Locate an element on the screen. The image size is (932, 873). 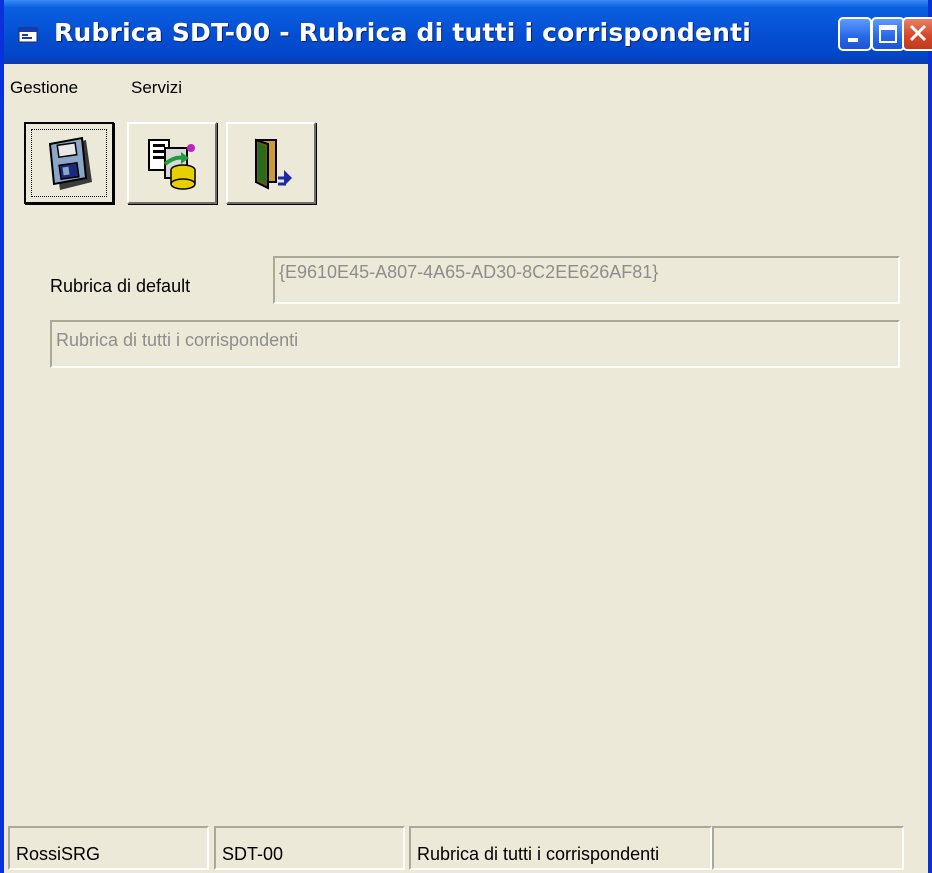
exit-button is located at coordinates (271, 163).